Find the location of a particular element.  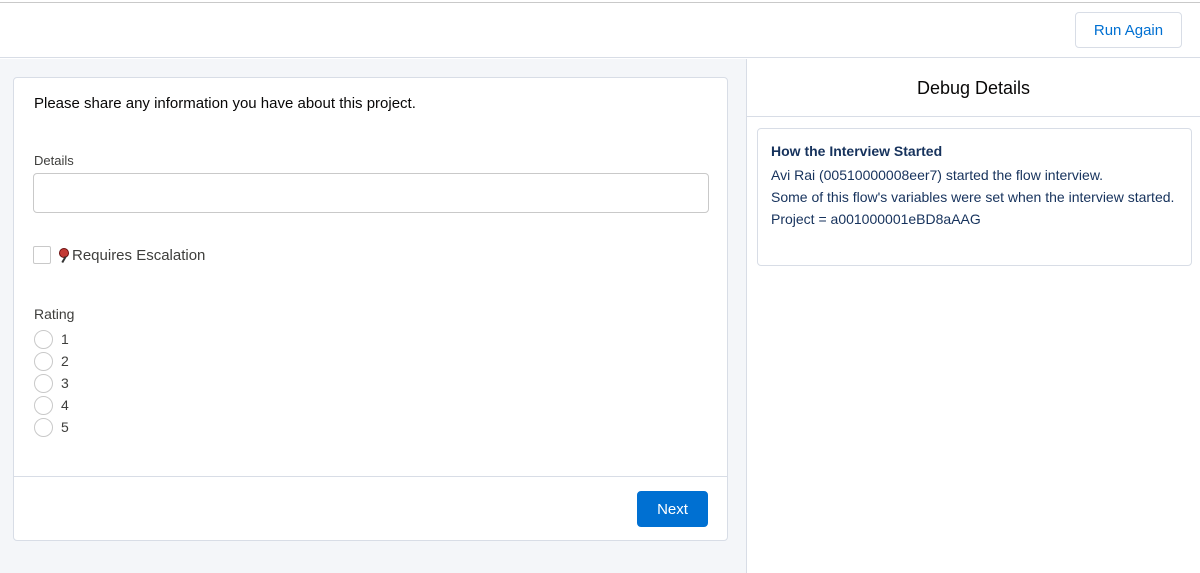

rating-option: 4 is located at coordinates (51, 405).